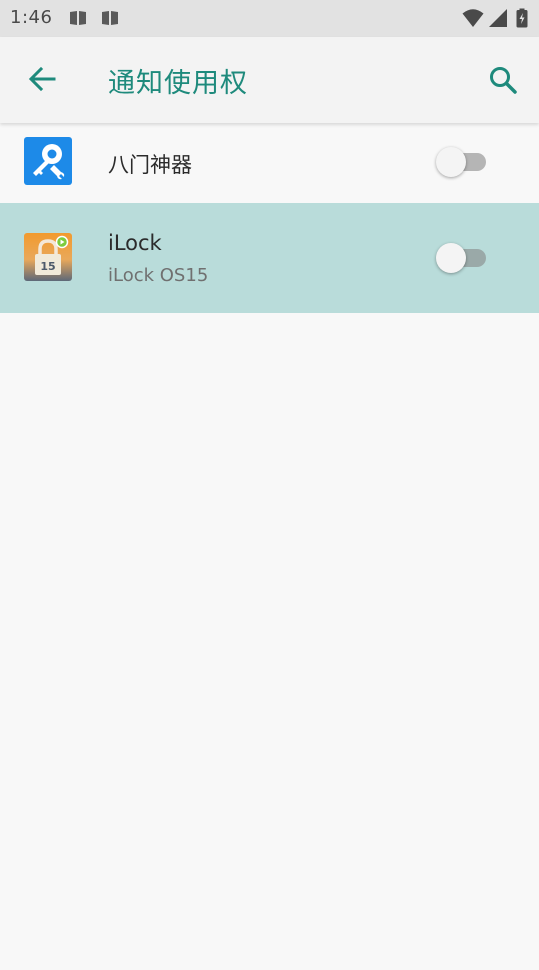 This screenshot has height=970, width=539. I want to click on cellular-signal-icon, so click(498, 18).